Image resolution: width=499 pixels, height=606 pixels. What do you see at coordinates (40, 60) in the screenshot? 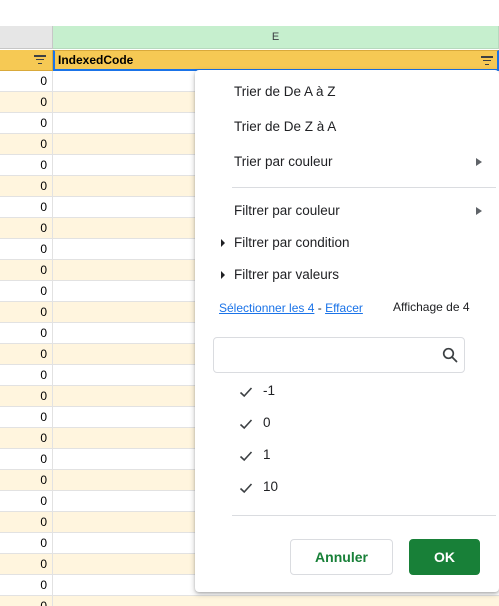
I see `filter-icon` at bounding box center [40, 60].